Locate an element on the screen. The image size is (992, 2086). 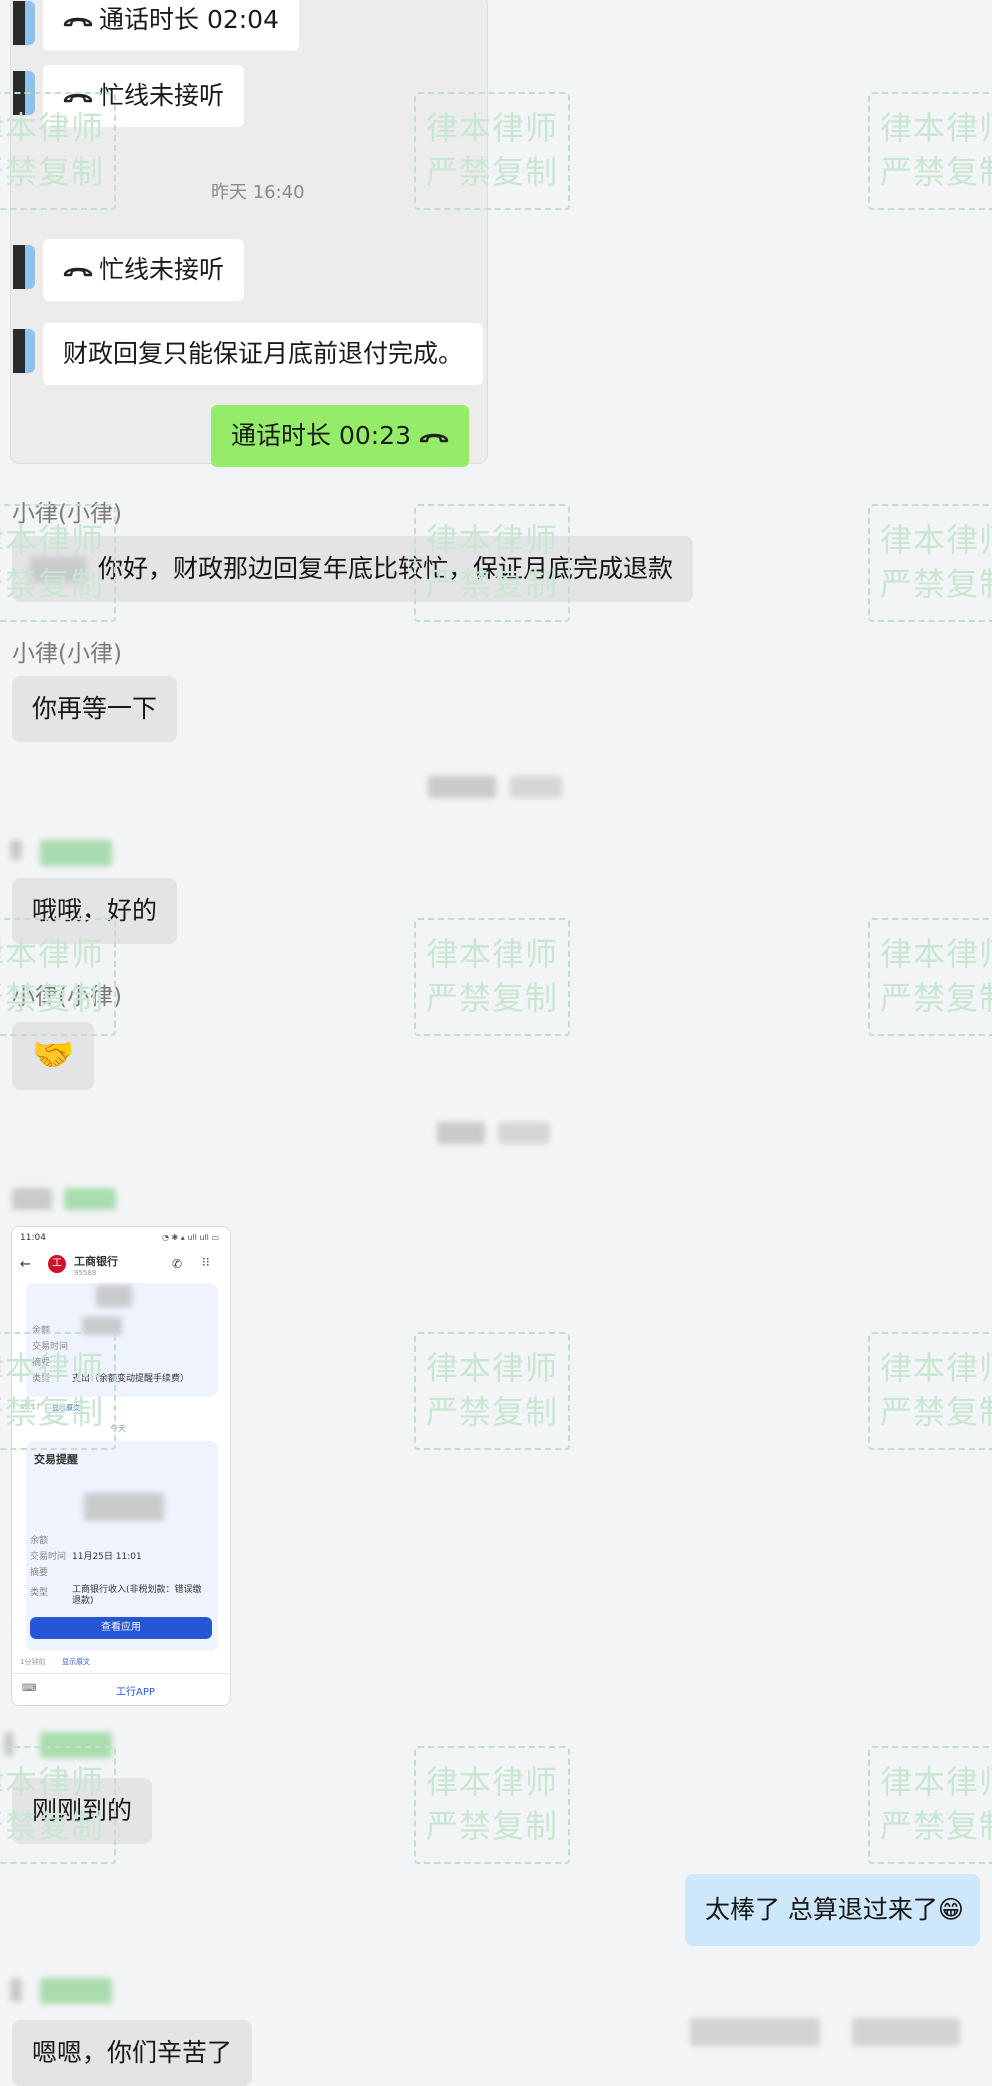
message-text: 财政回复只能保证月底前退付完成。 is located at coordinates (263, 353).